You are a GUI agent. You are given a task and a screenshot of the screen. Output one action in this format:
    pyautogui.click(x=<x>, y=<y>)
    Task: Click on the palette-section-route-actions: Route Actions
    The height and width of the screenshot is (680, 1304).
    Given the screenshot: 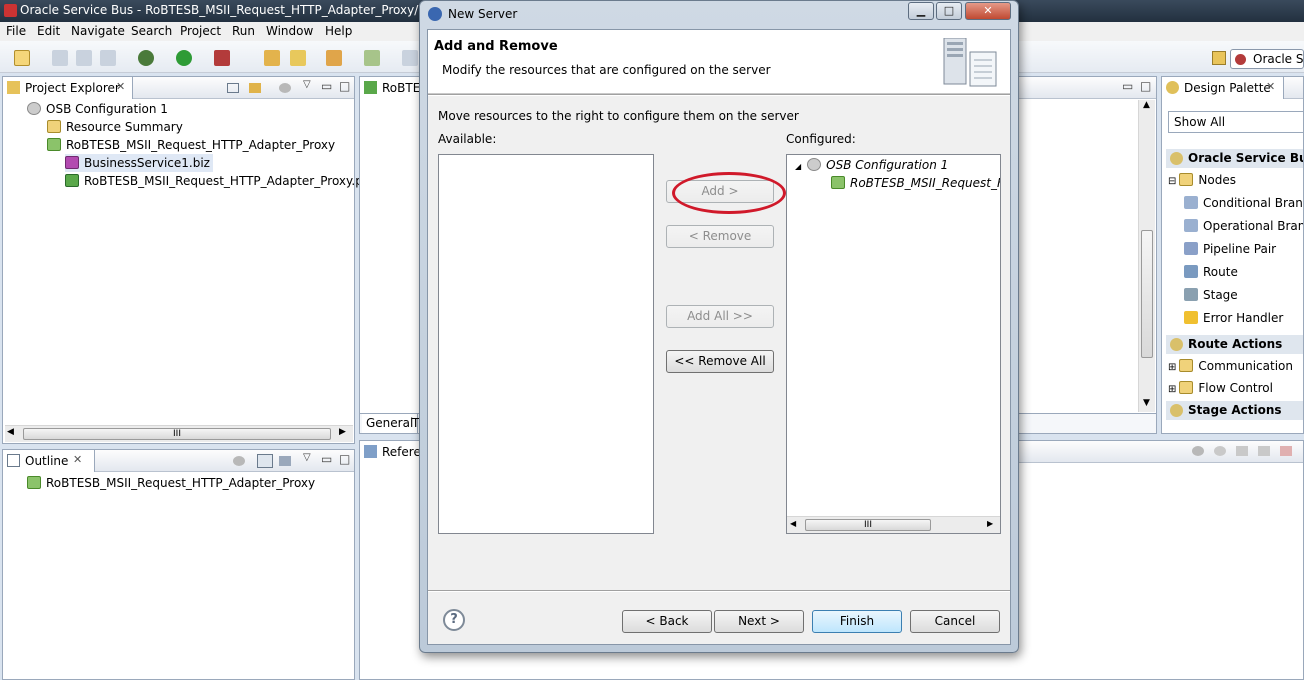 What is the action you would take?
    pyautogui.click(x=1234, y=344)
    